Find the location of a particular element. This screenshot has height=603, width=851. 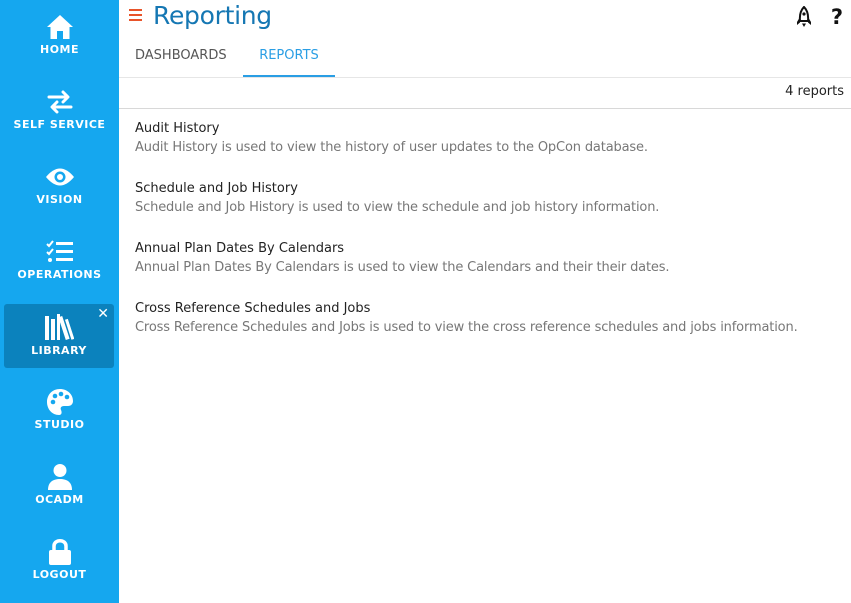

sidebar-item-logout: LOGOUT is located at coordinates (59, 562).